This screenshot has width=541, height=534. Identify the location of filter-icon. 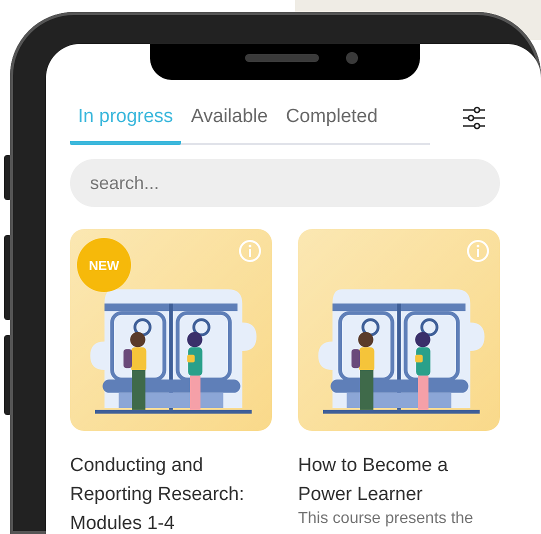
(474, 118).